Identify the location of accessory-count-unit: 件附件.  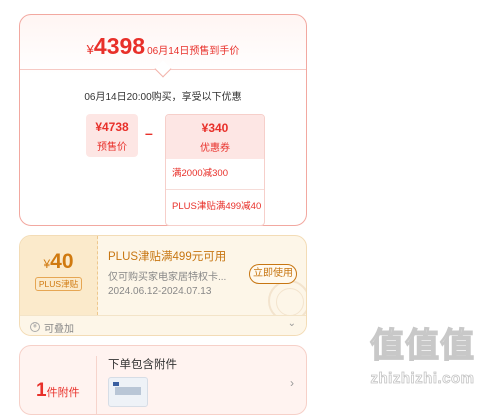
(63, 393).